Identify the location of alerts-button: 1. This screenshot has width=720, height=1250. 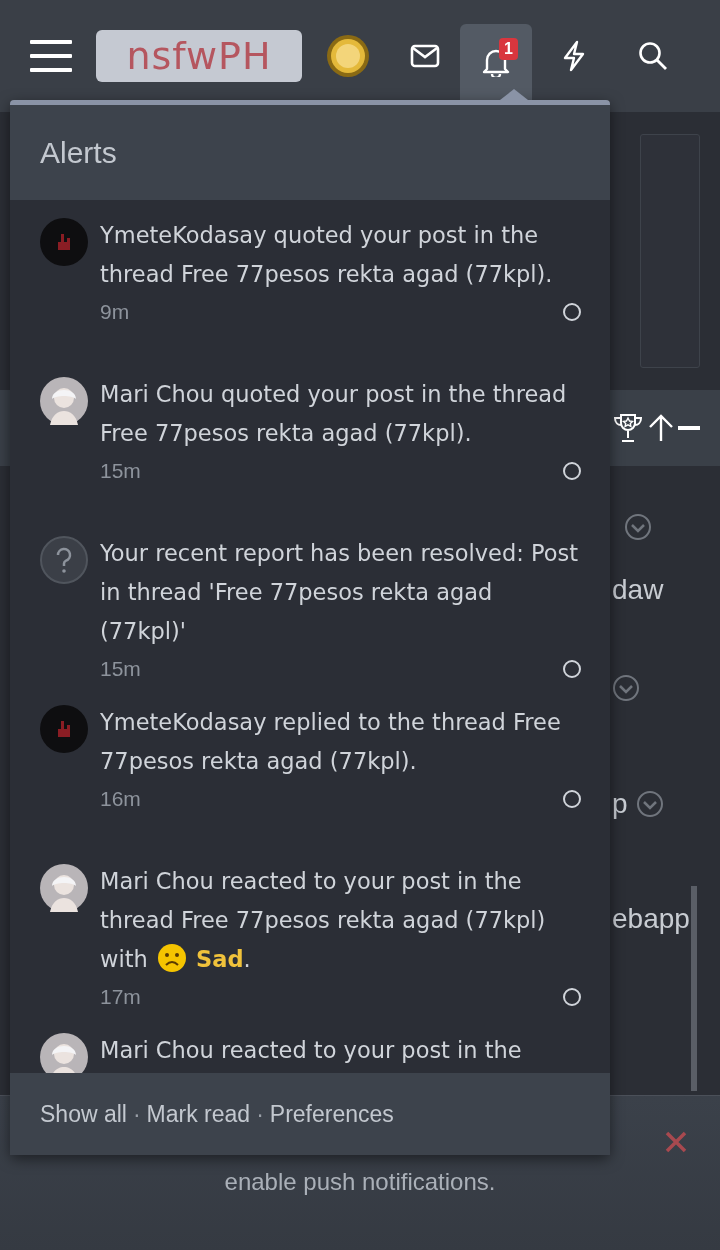
(496, 62).